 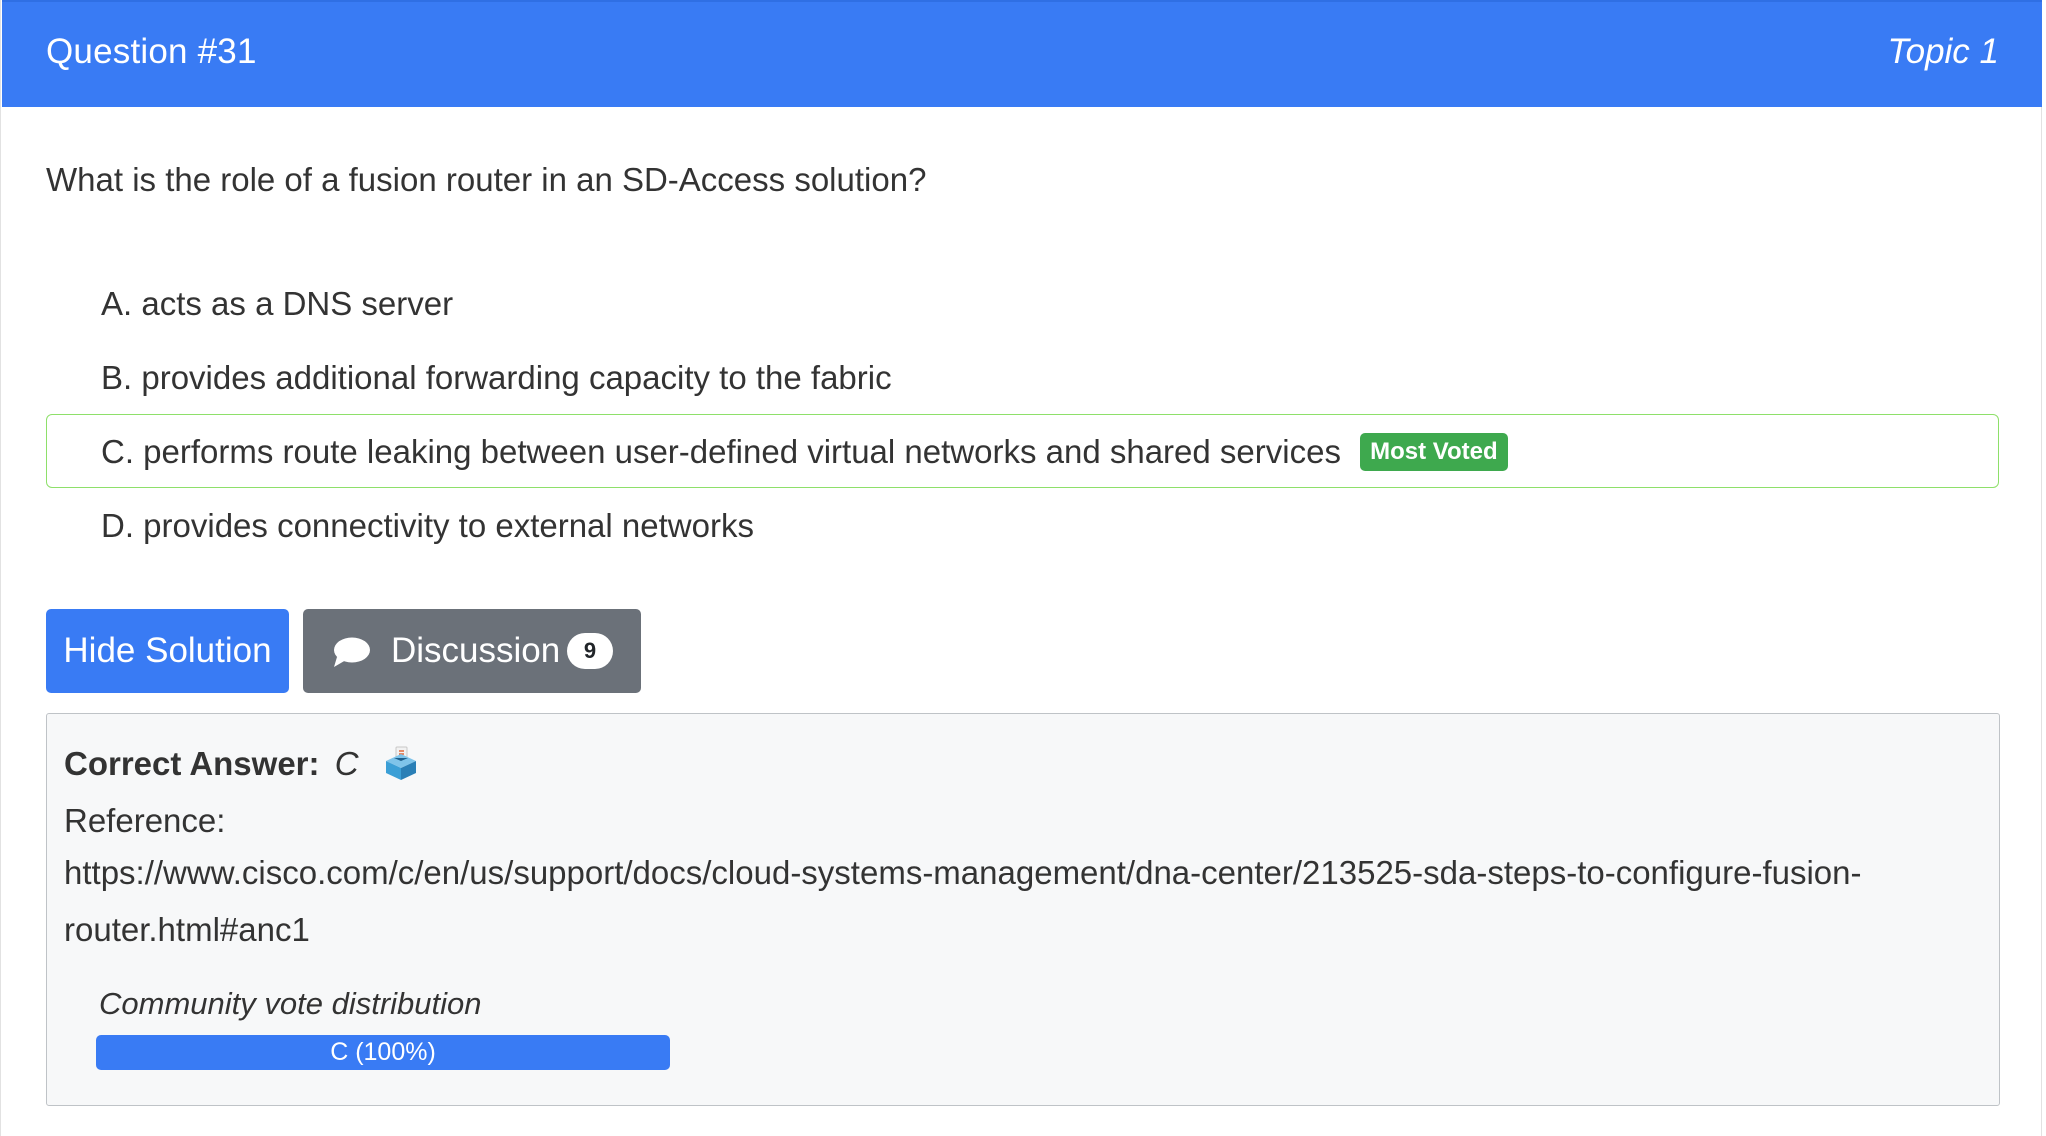 What do you see at coordinates (1022, 303) in the screenshot?
I see `choice-a: A. acts as a DNS server` at bounding box center [1022, 303].